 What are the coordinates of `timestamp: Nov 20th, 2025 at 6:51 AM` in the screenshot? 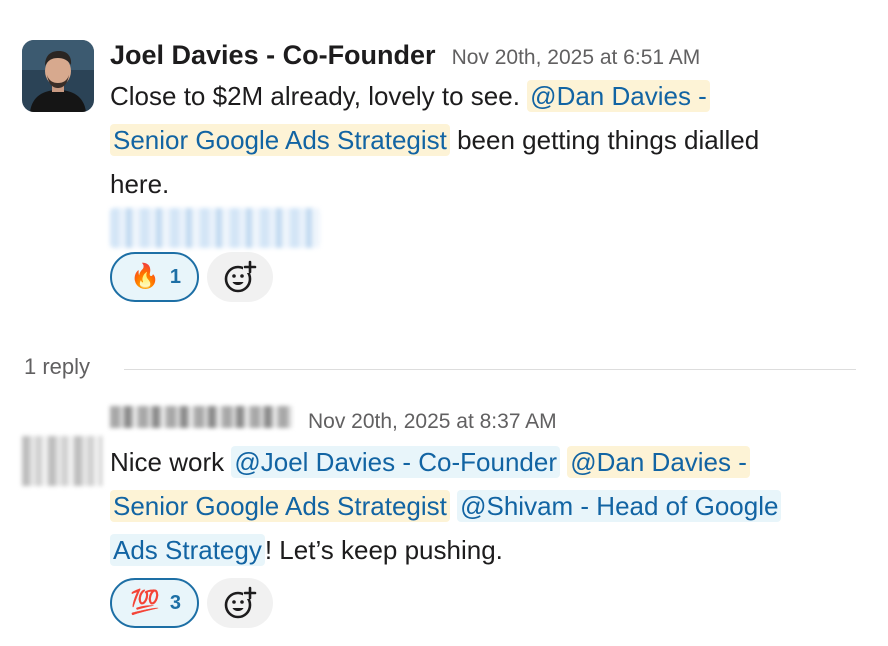 It's located at (576, 58).